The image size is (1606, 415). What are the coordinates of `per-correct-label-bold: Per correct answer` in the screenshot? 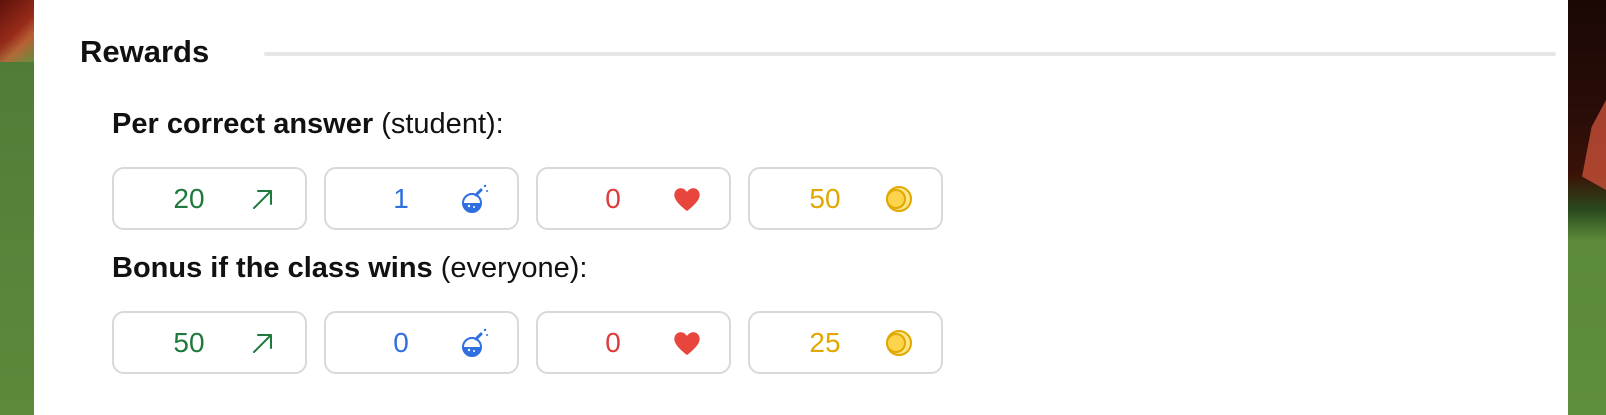 It's located at (243, 124).